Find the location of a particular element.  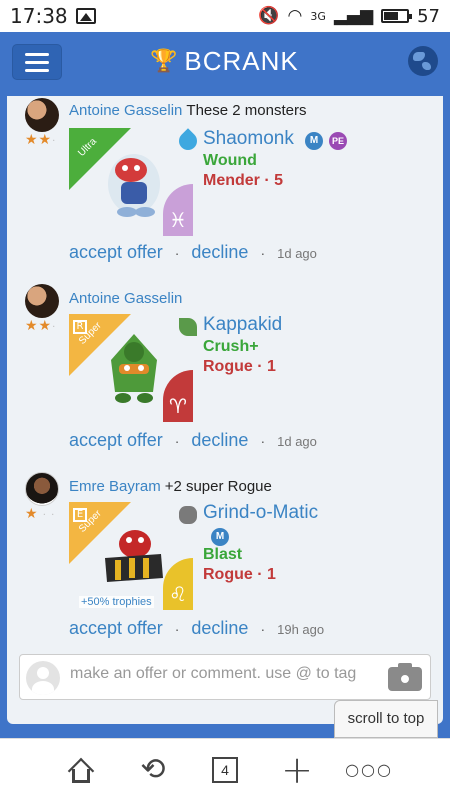

monster-name-link: Shaomonk is located at coordinates (248, 139).